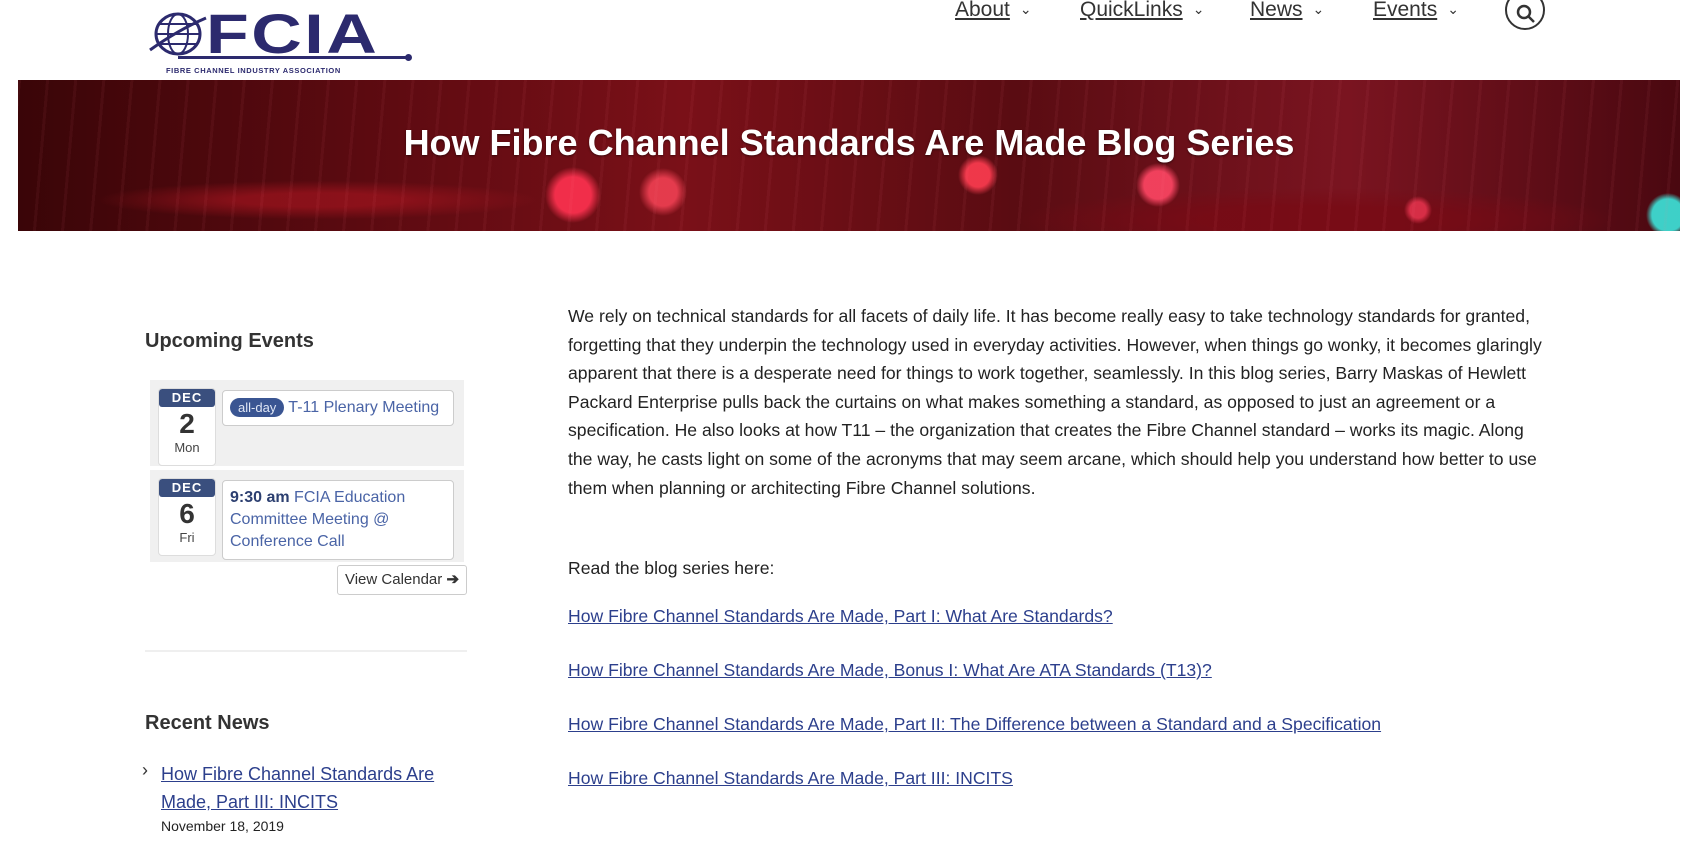  What do you see at coordinates (453, 579) in the screenshot?
I see `arrow-right-icon: ➔` at bounding box center [453, 579].